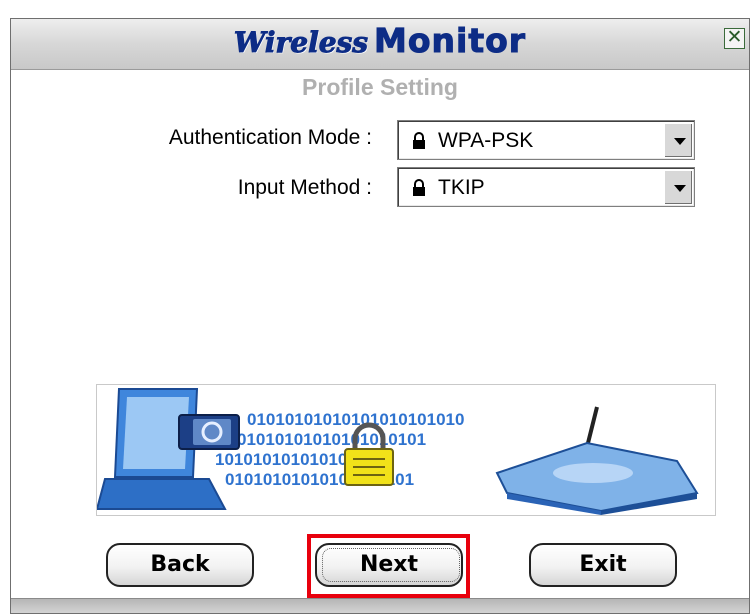 Image resolution: width=751 pixels, height=614 pixels. Describe the element at coordinates (486, 140) in the screenshot. I see `authentication-mode-value: WPA-PSK` at that location.